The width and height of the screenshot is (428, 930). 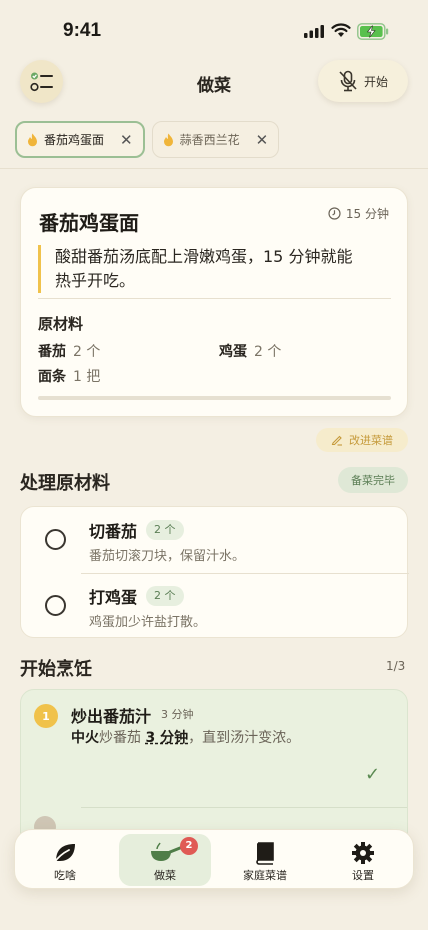 What do you see at coordinates (372, 774) in the screenshot?
I see `checkmark-icon: ✓` at bounding box center [372, 774].